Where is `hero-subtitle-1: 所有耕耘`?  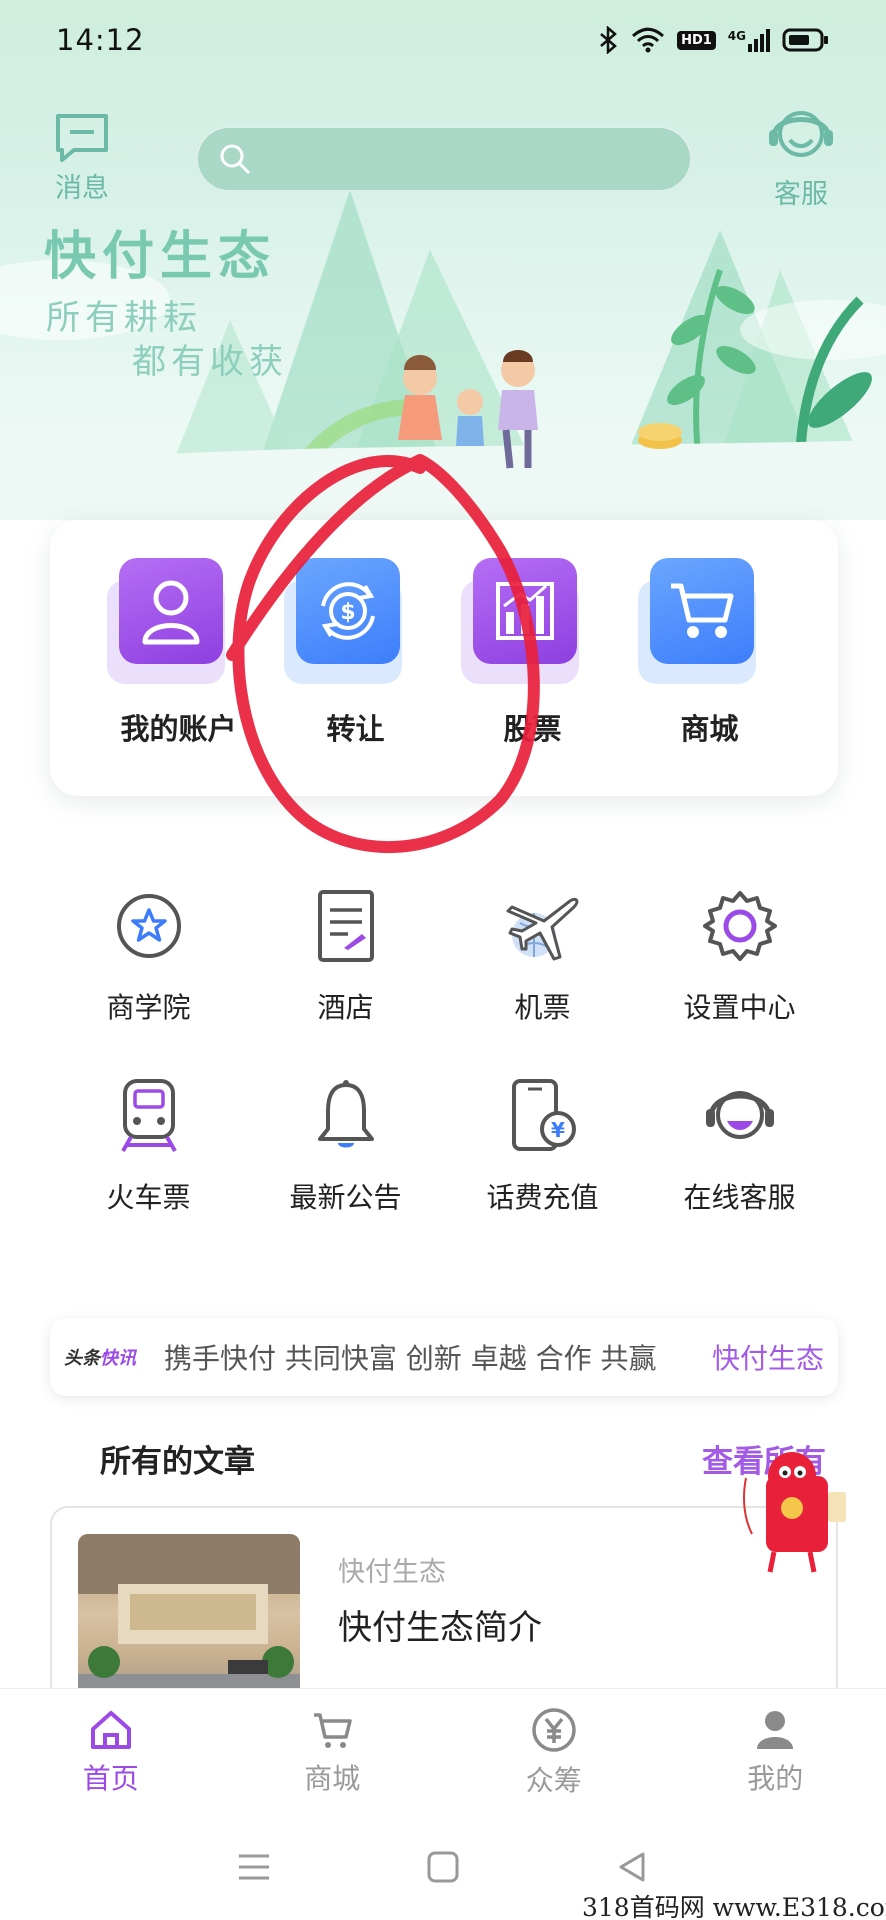
hero-subtitle-1: 所有耕耘 is located at coordinates (124, 318).